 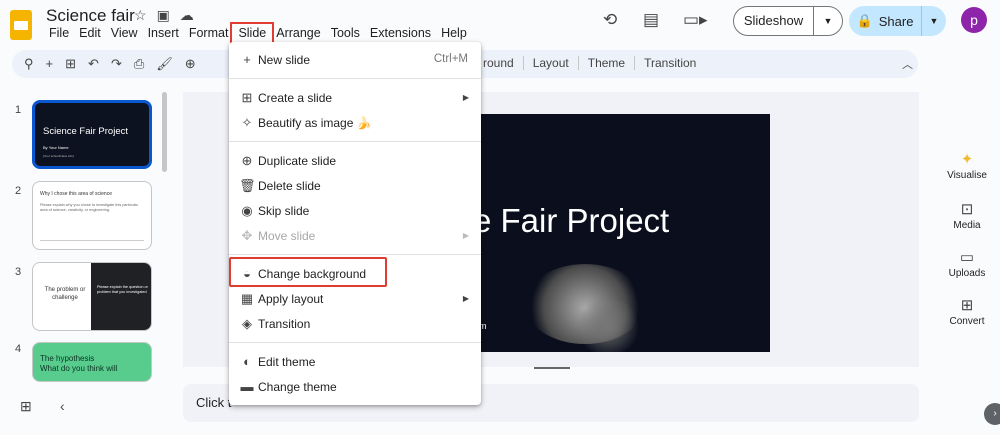 I want to click on transition-button: Transition, so click(x=669, y=63).